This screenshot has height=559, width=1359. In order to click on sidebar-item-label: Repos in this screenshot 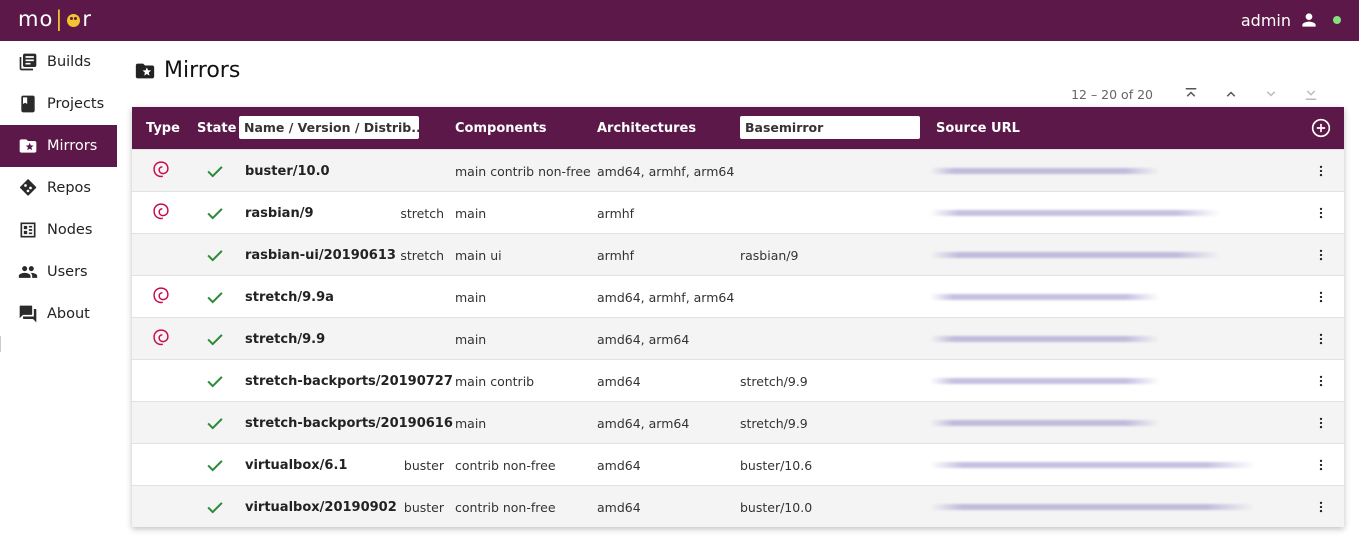, I will do `click(69, 188)`.